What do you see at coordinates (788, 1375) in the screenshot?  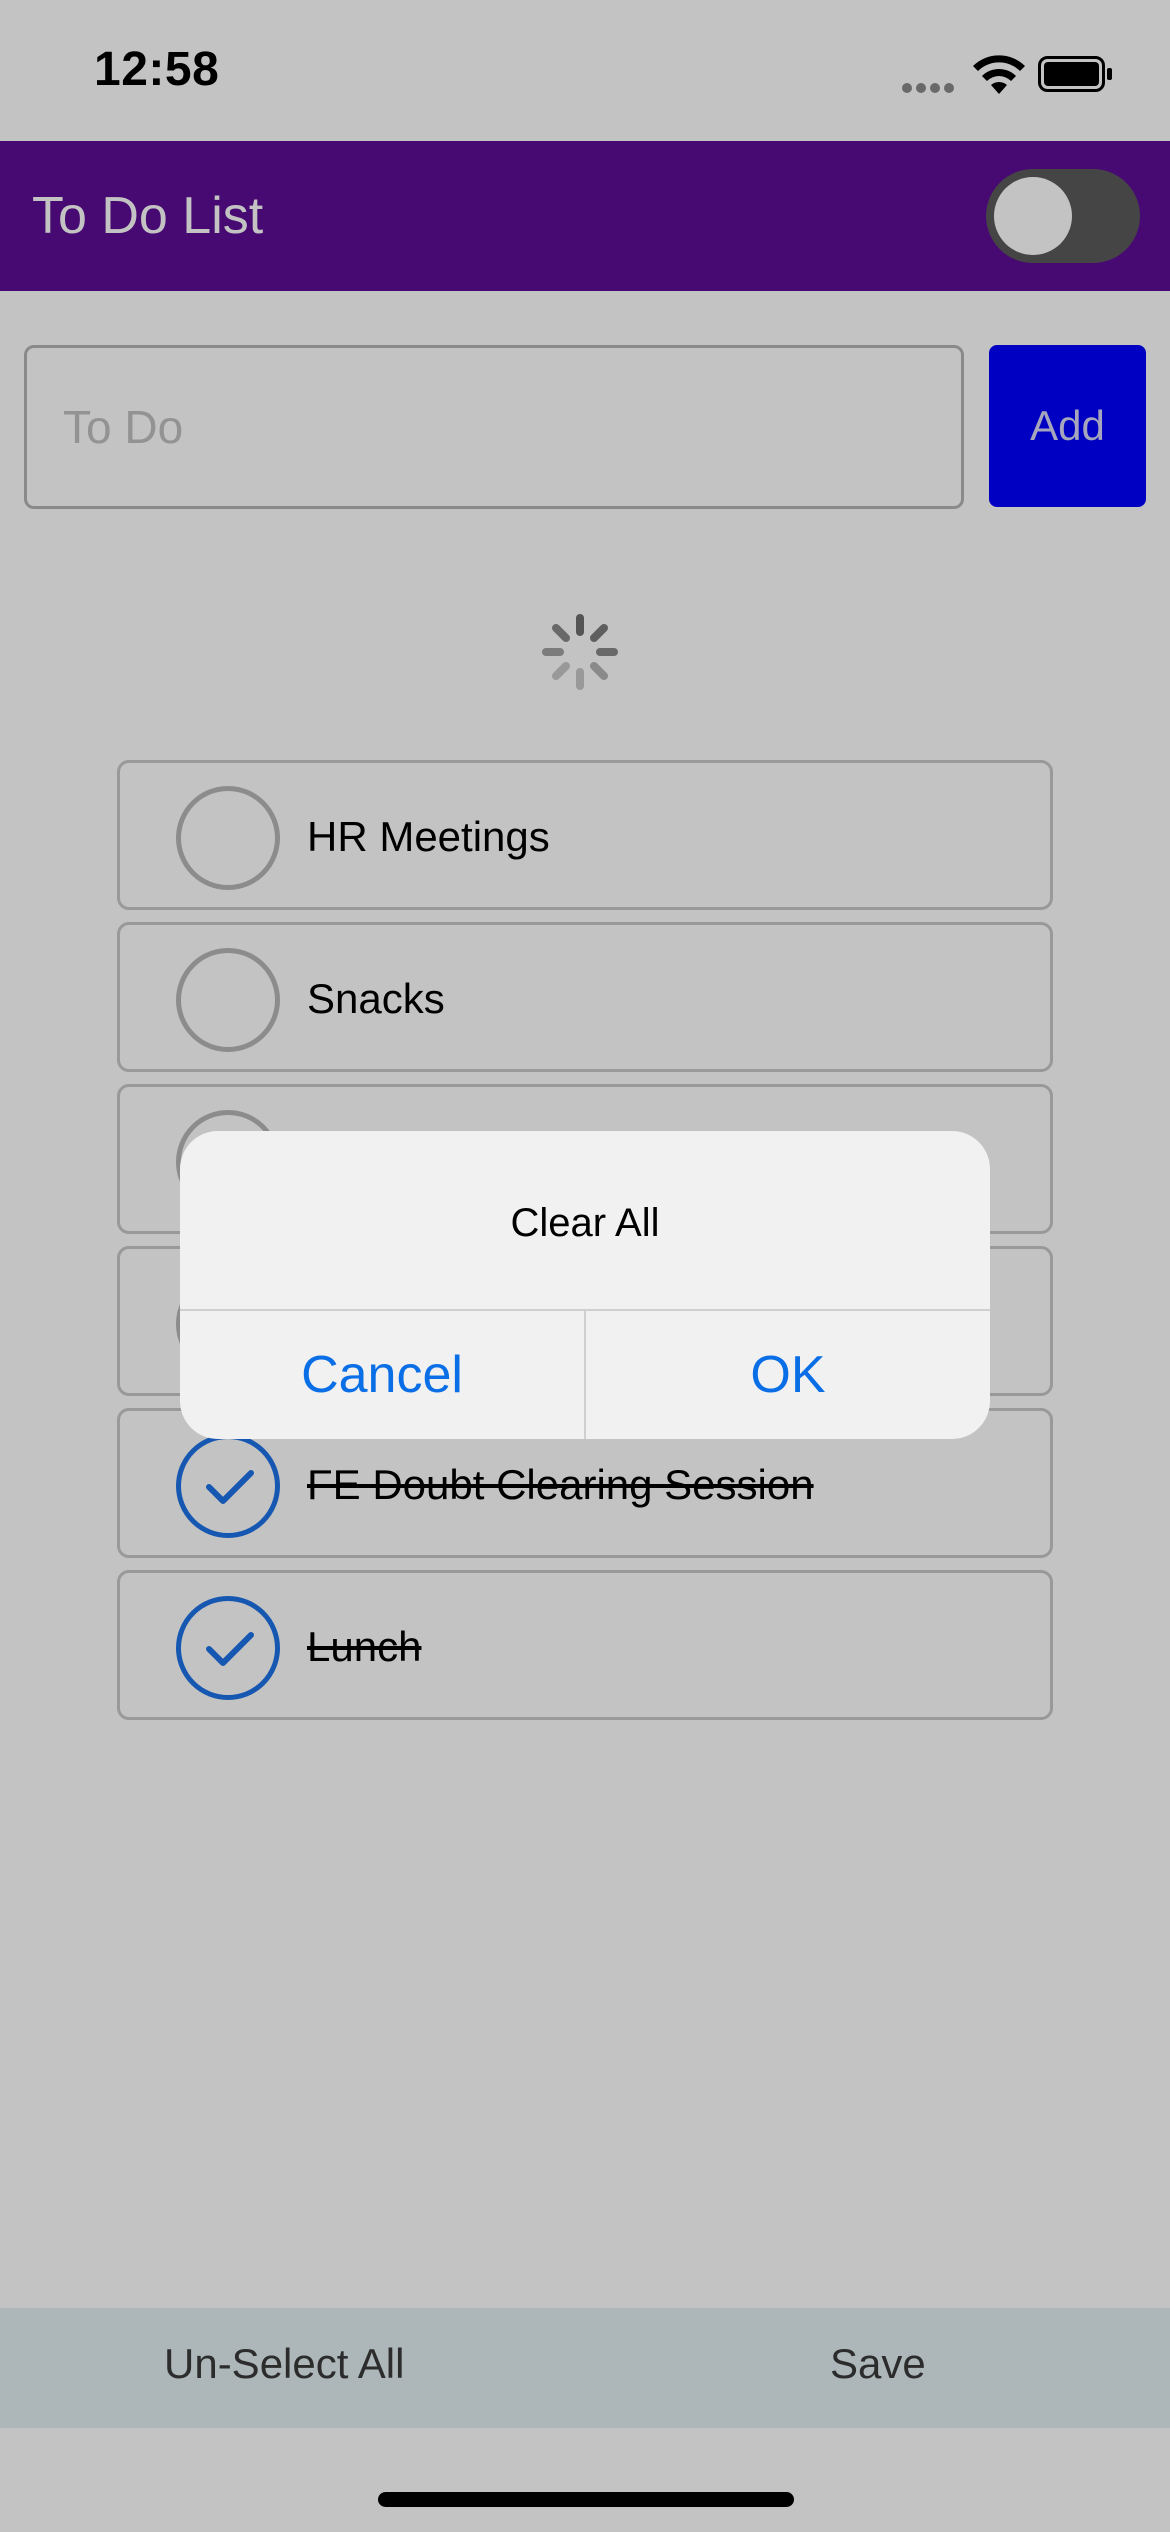 I see `ok-button: OK` at bounding box center [788, 1375].